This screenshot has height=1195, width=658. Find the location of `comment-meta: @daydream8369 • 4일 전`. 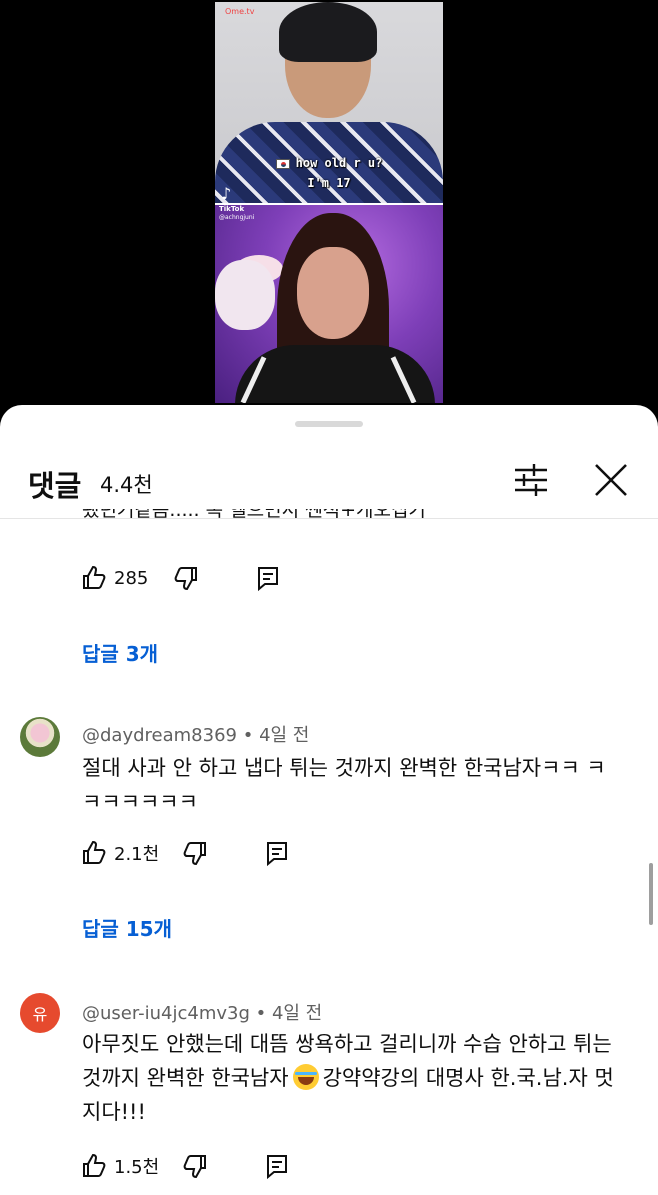

comment-meta: @daydream8369 • 4일 전 is located at coordinates (196, 735).